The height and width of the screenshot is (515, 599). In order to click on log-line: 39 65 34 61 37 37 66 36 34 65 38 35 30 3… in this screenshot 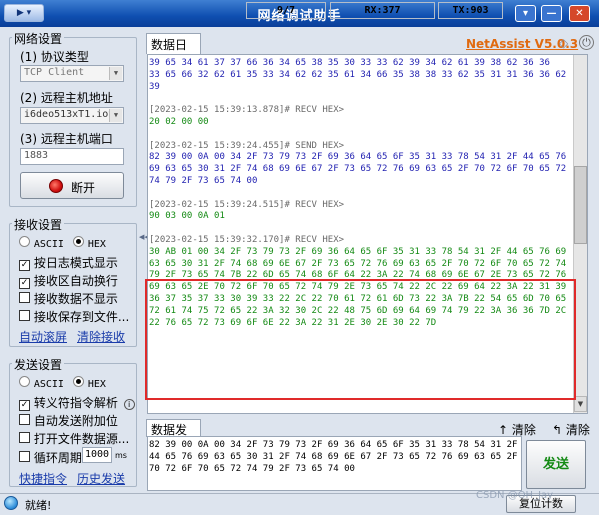, I will do `click(349, 63)`.